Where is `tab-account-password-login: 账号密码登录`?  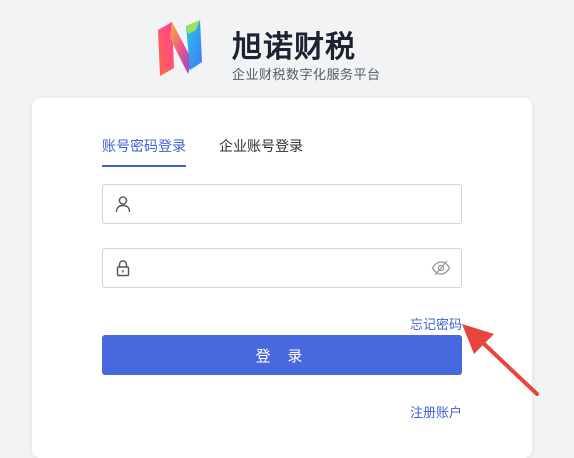
tab-account-password-login: 账号密码登录 is located at coordinates (144, 151).